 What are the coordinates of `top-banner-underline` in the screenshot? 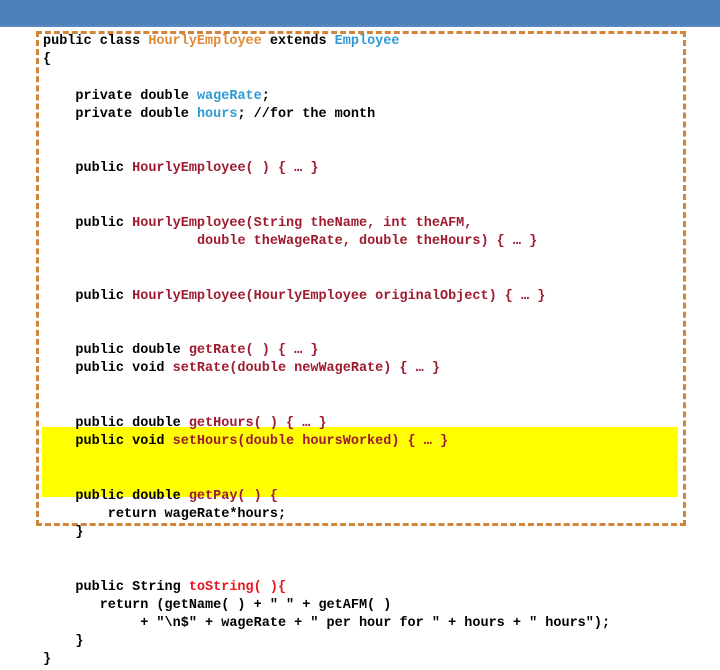 It's located at (360, 26).